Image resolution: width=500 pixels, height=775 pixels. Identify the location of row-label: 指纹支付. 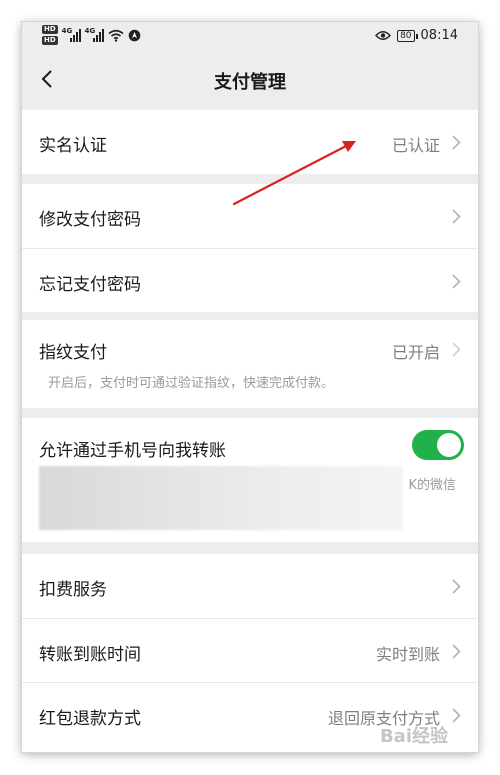
(73, 353).